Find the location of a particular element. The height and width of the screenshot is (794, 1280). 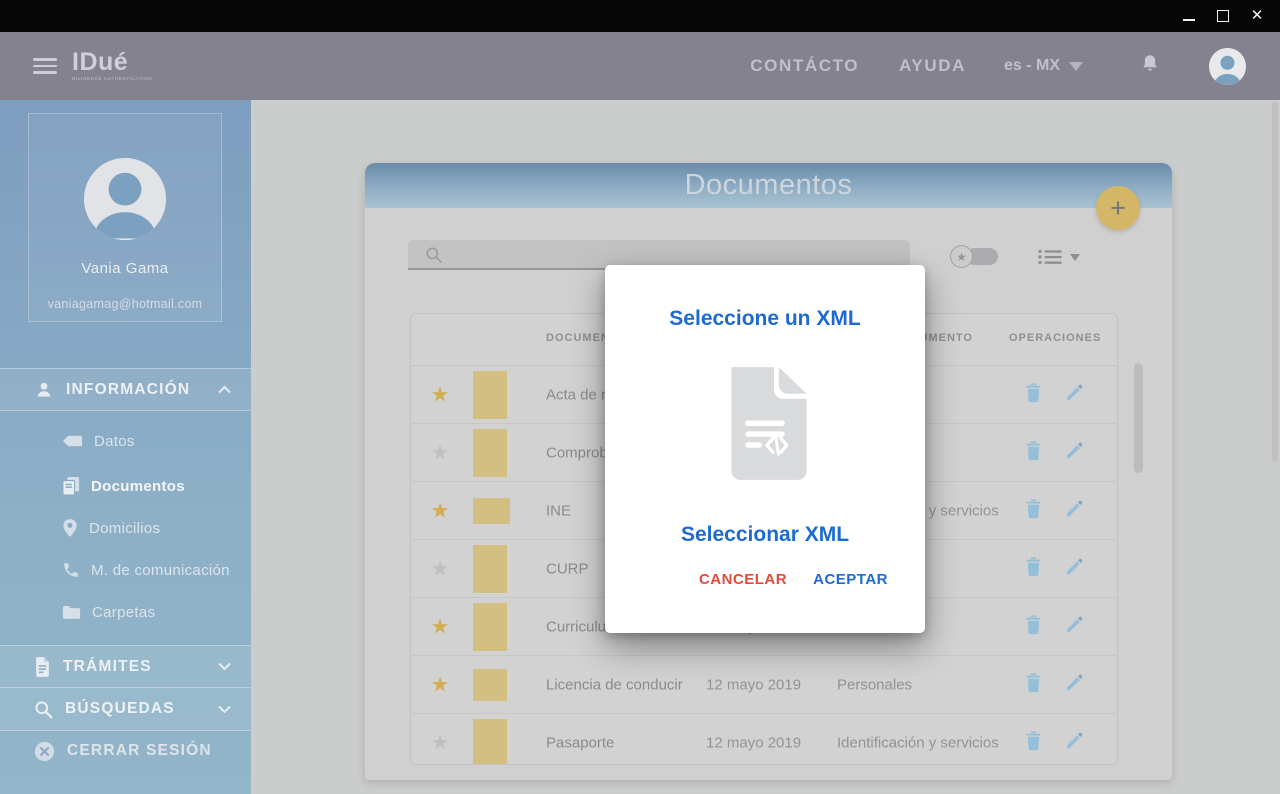

sidebar-section-informacion: INFORMACIÓN is located at coordinates (125, 389).